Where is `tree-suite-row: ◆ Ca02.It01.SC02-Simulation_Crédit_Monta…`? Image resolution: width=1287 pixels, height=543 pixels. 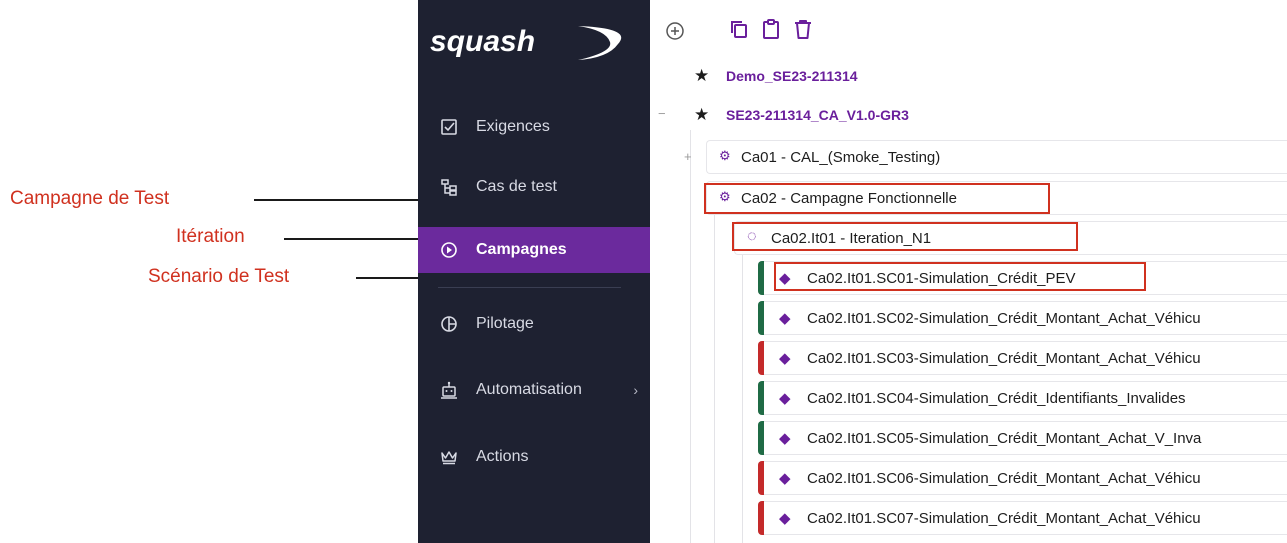 tree-suite-row: ◆ Ca02.It01.SC02-Simulation_Crédit_Monta… is located at coordinates (1022, 318).